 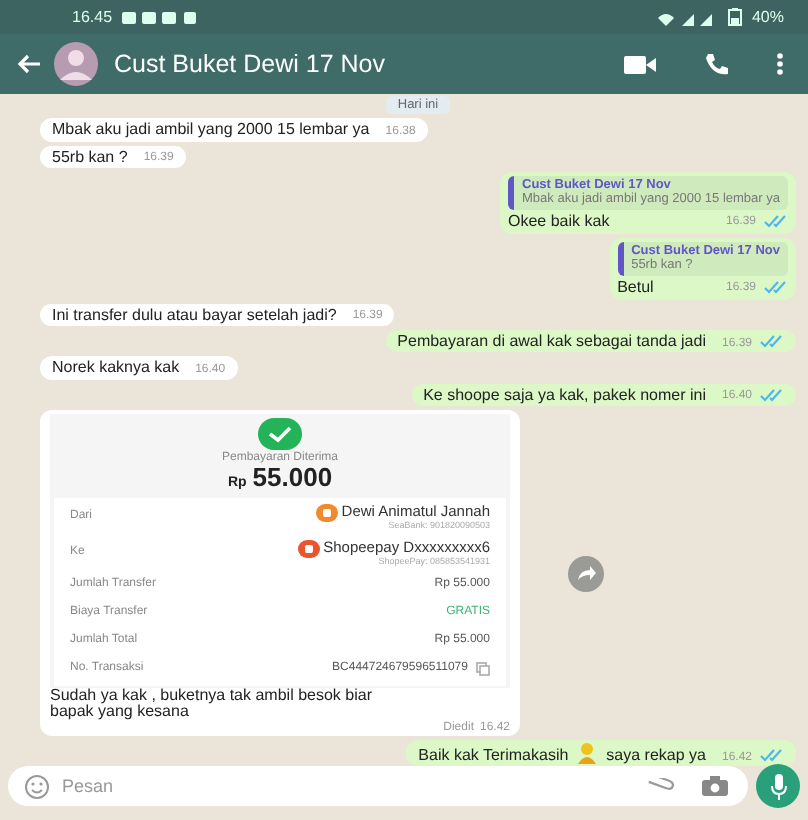 What do you see at coordinates (292, 479) in the screenshot?
I see `amount: 55.000` at bounding box center [292, 479].